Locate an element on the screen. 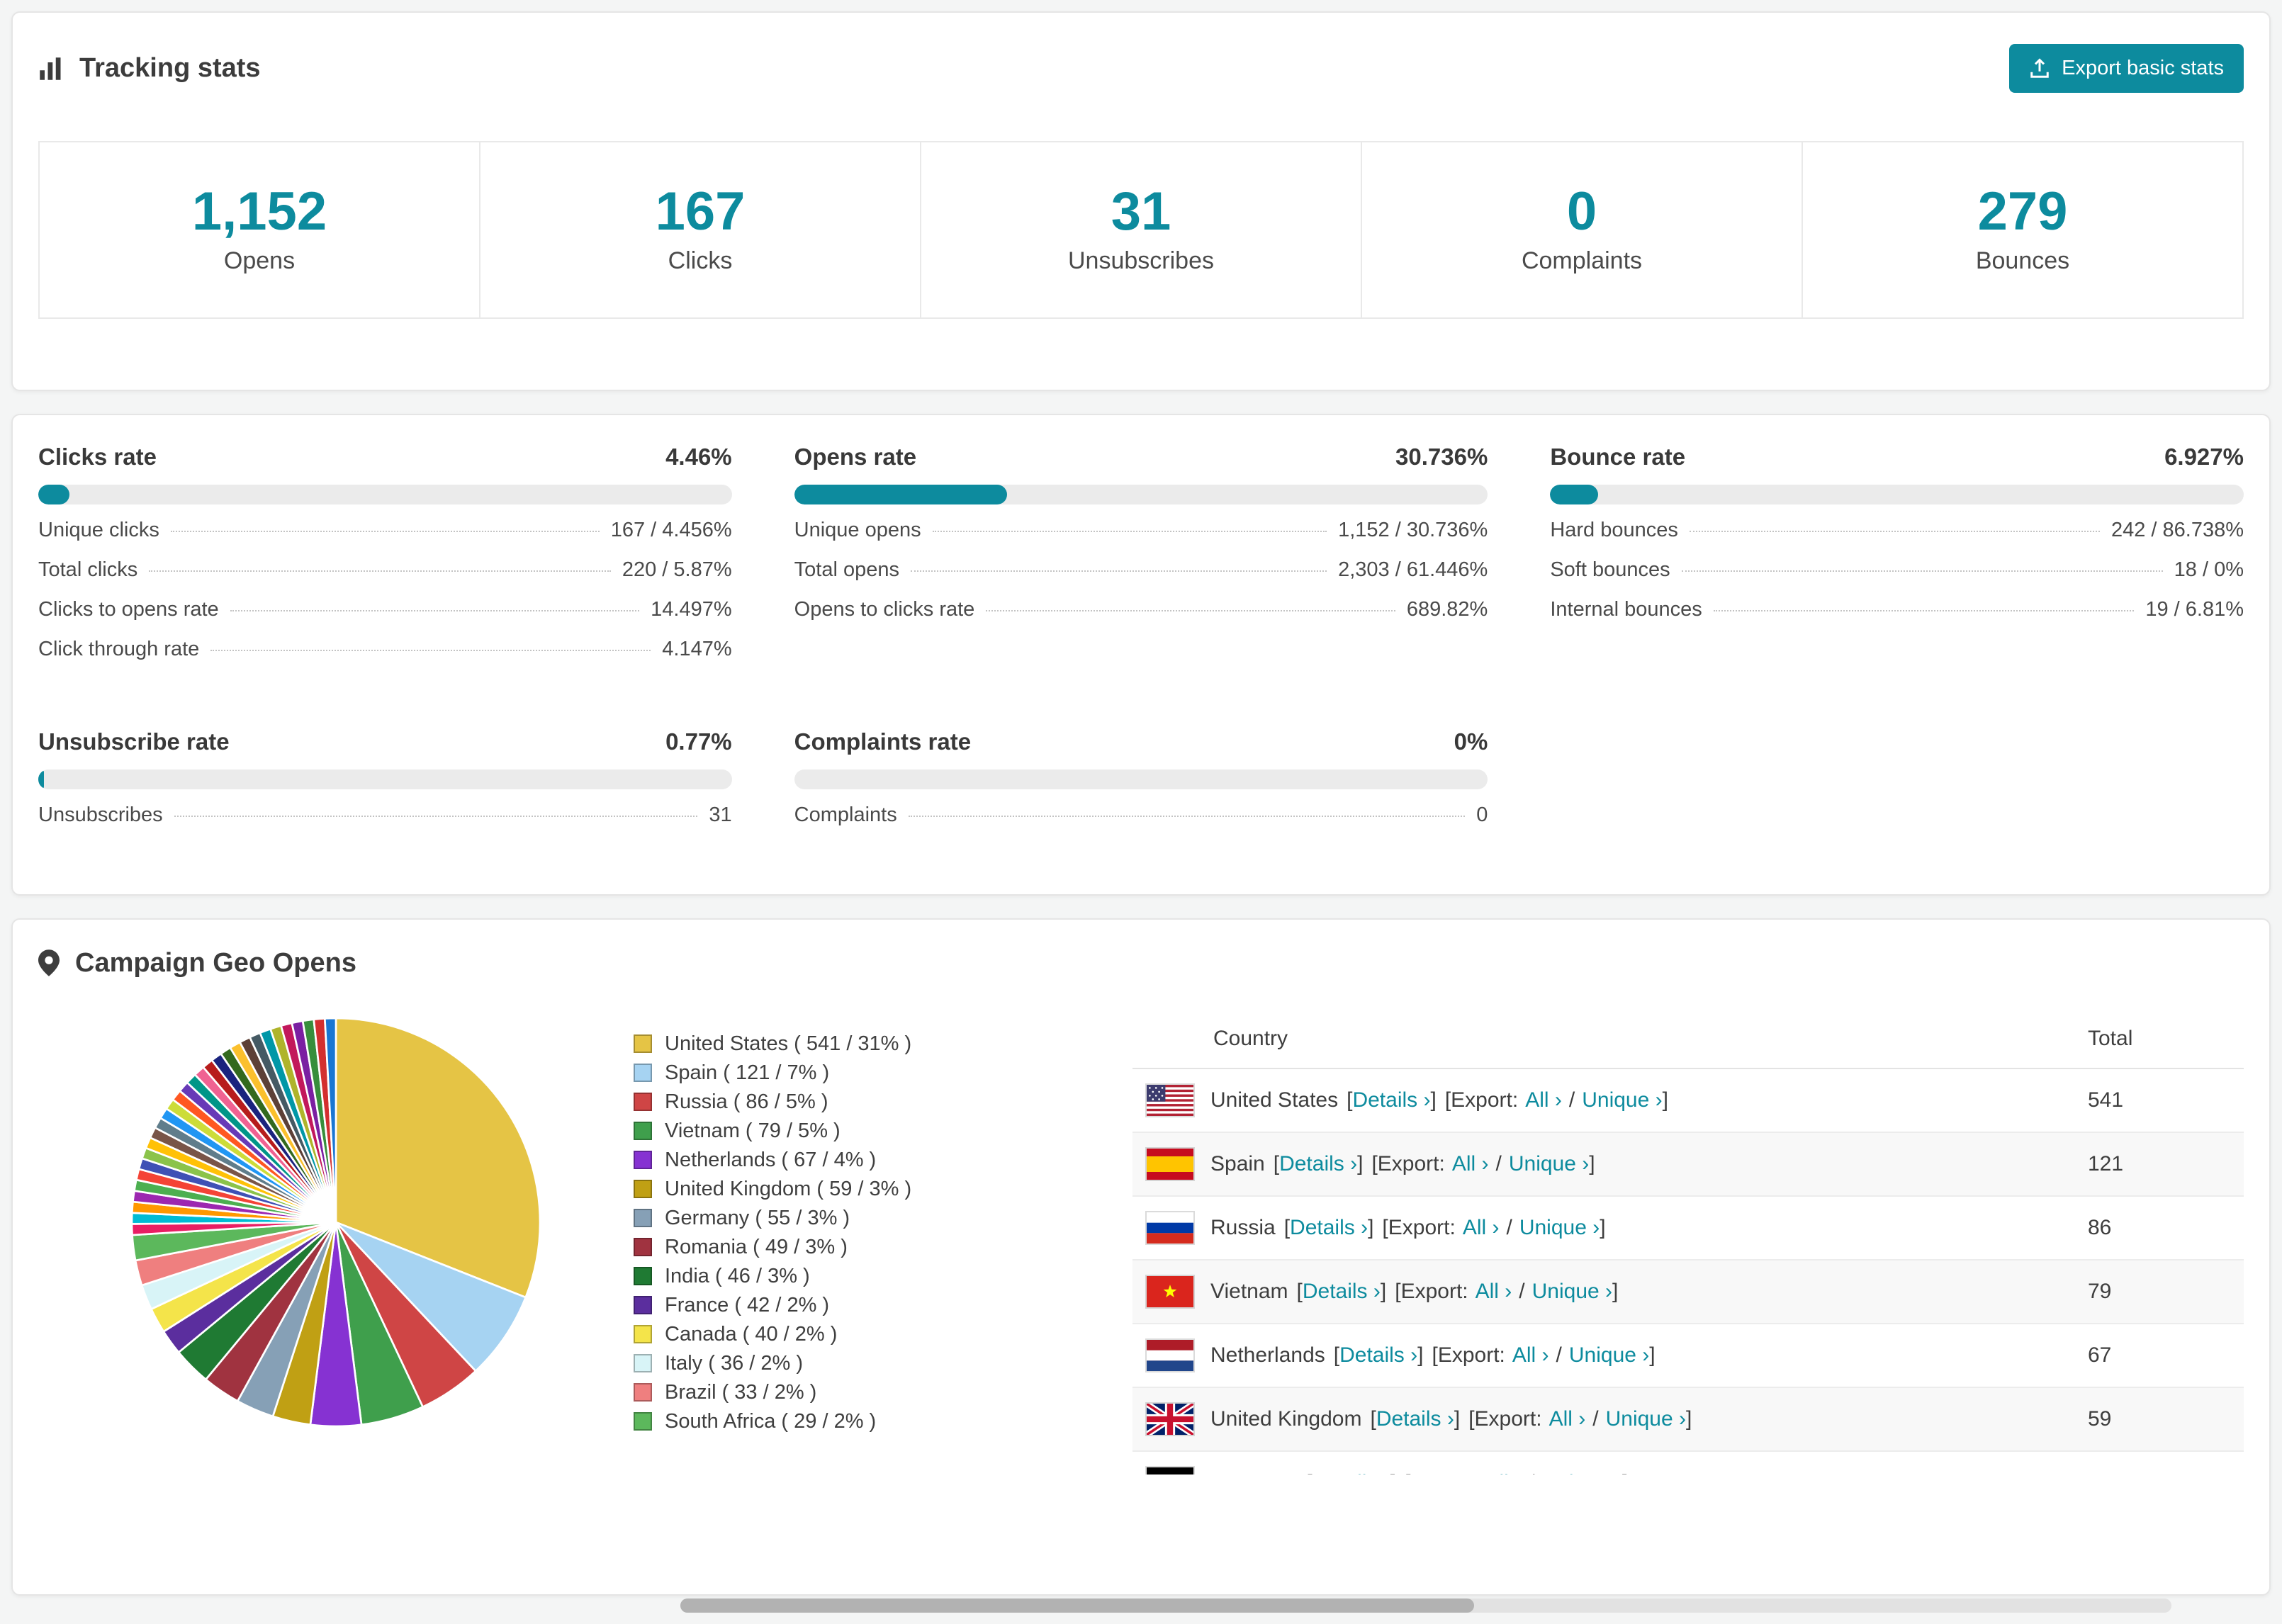  legend-item-germany: Germany ( 55 / 3% ) is located at coordinates (867, 1218).